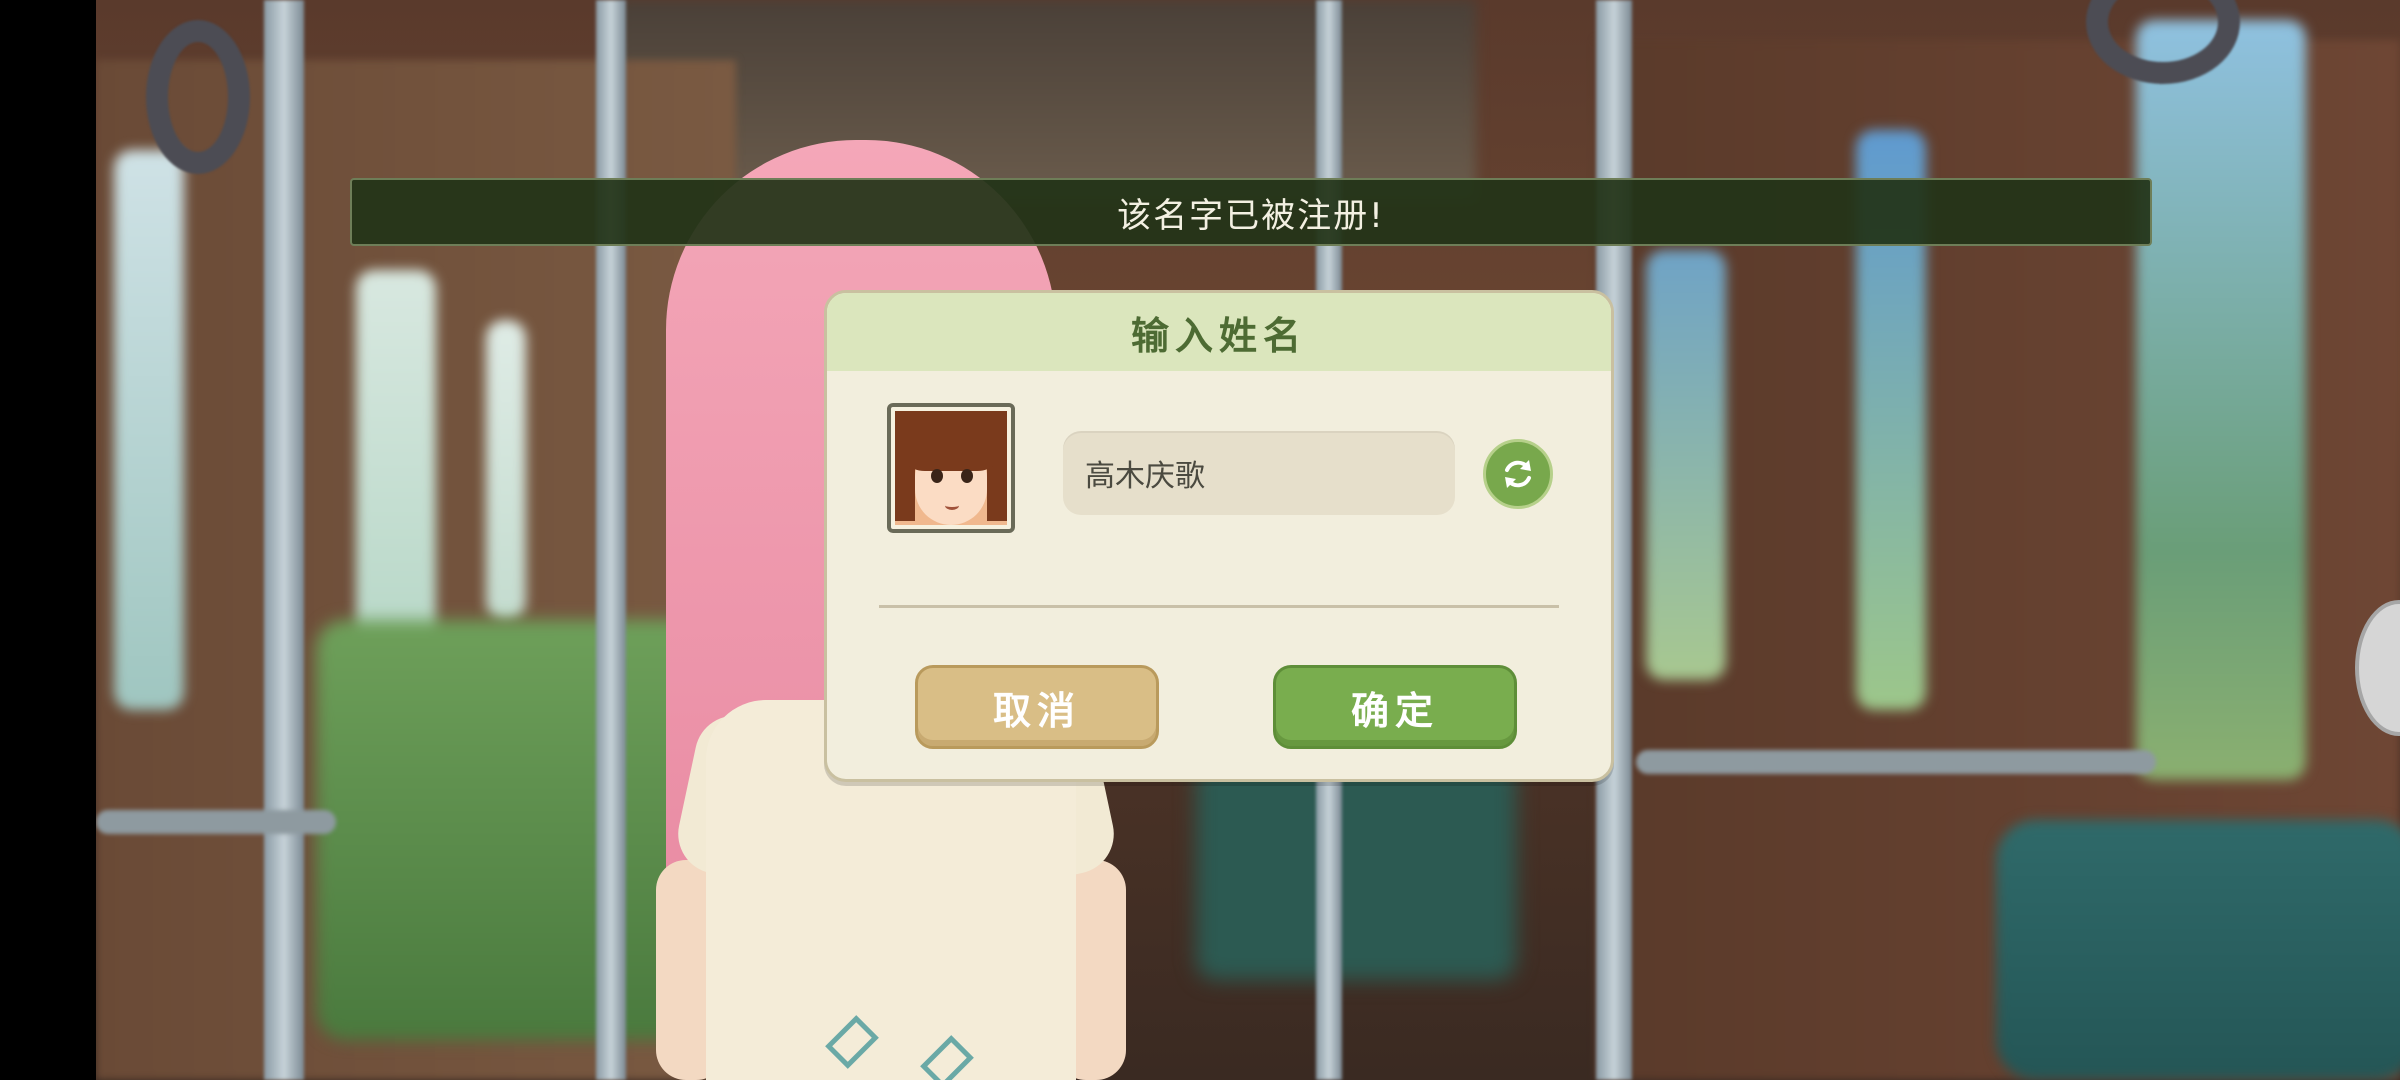 The height and width of the screenshot is (1080, 2400). I want to click on avatar-portrait, so click(951, 468).